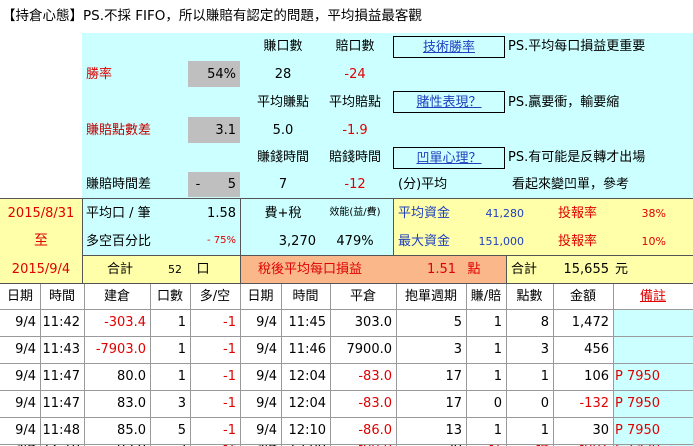 This screenshot has width=693, height=446. I want to click on table-cell: 11:42, so click(61, 322).